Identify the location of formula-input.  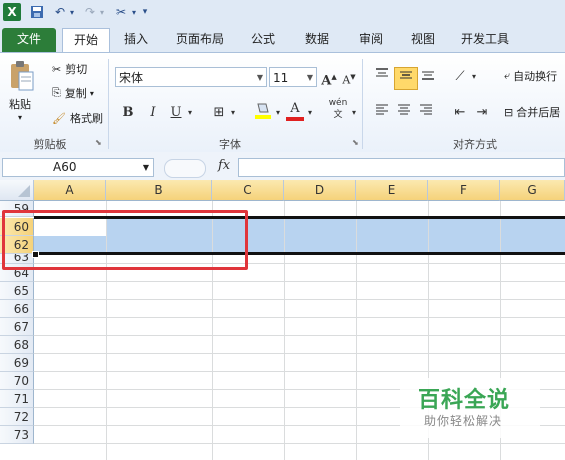
(401, 167).